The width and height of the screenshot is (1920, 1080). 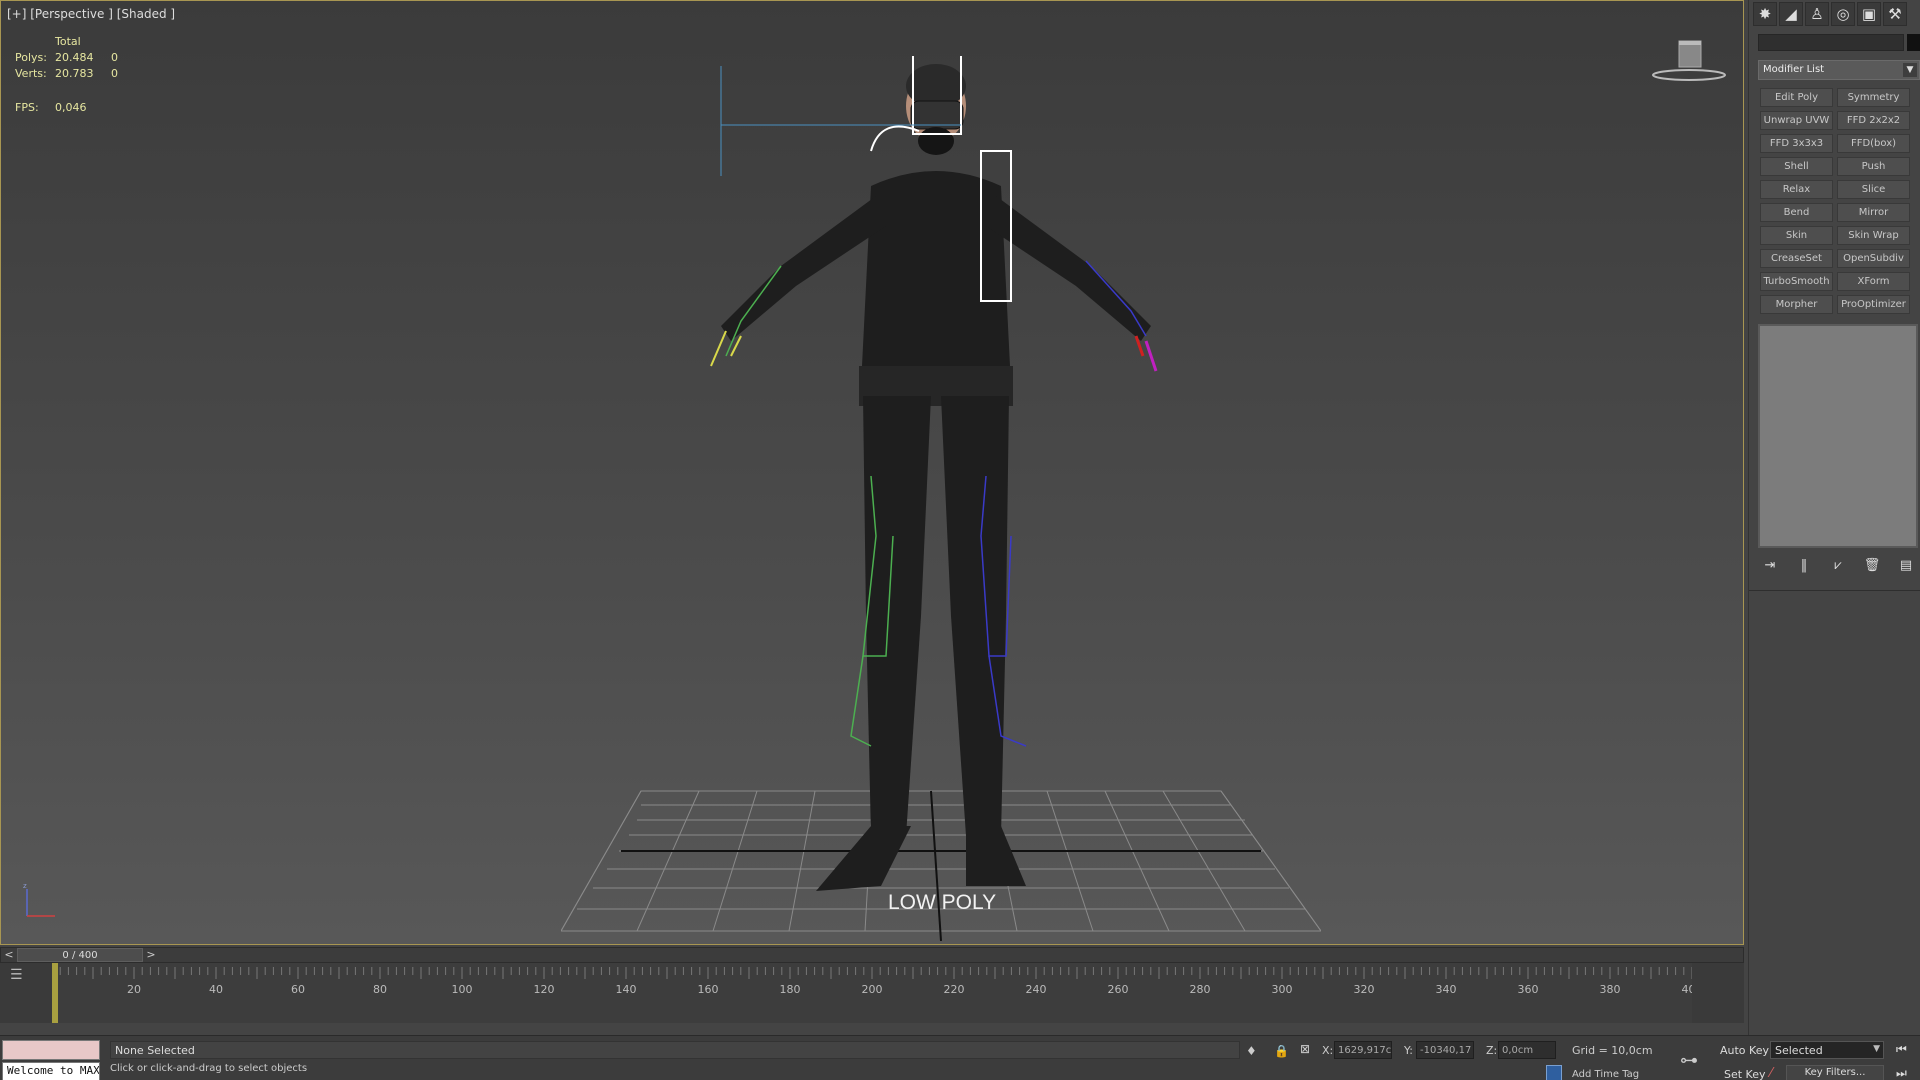 I want to click on modifier-button: OpenSubdiv, so click(x=1873, y=258).